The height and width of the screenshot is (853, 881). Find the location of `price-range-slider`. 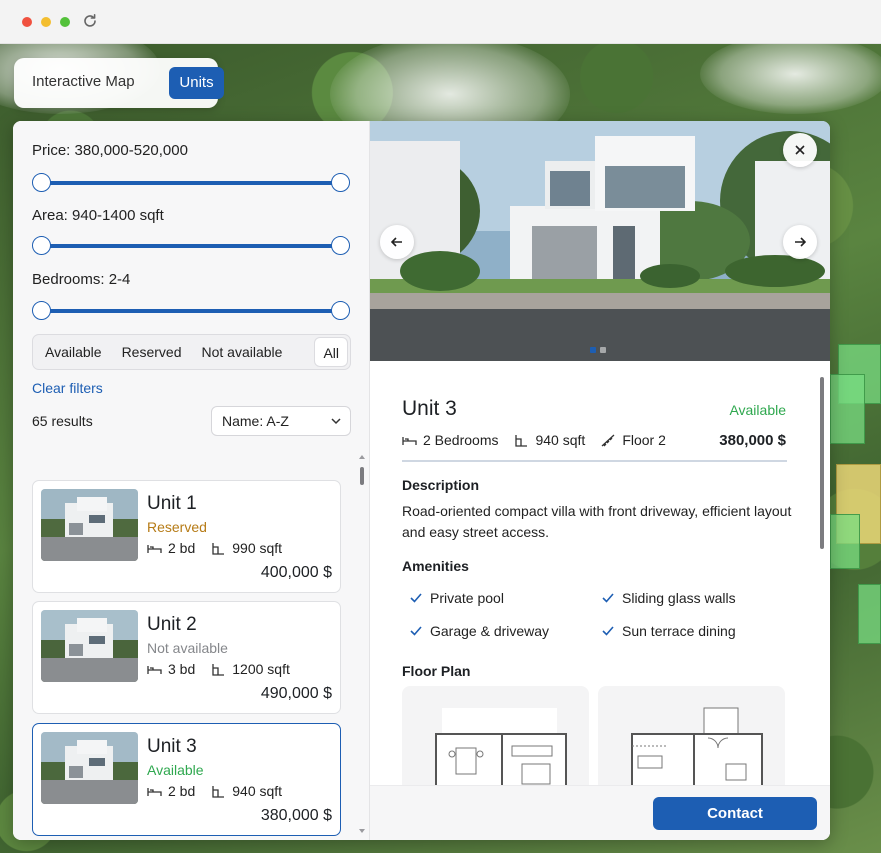

price-range-slider is located at coordinates (191, 183).